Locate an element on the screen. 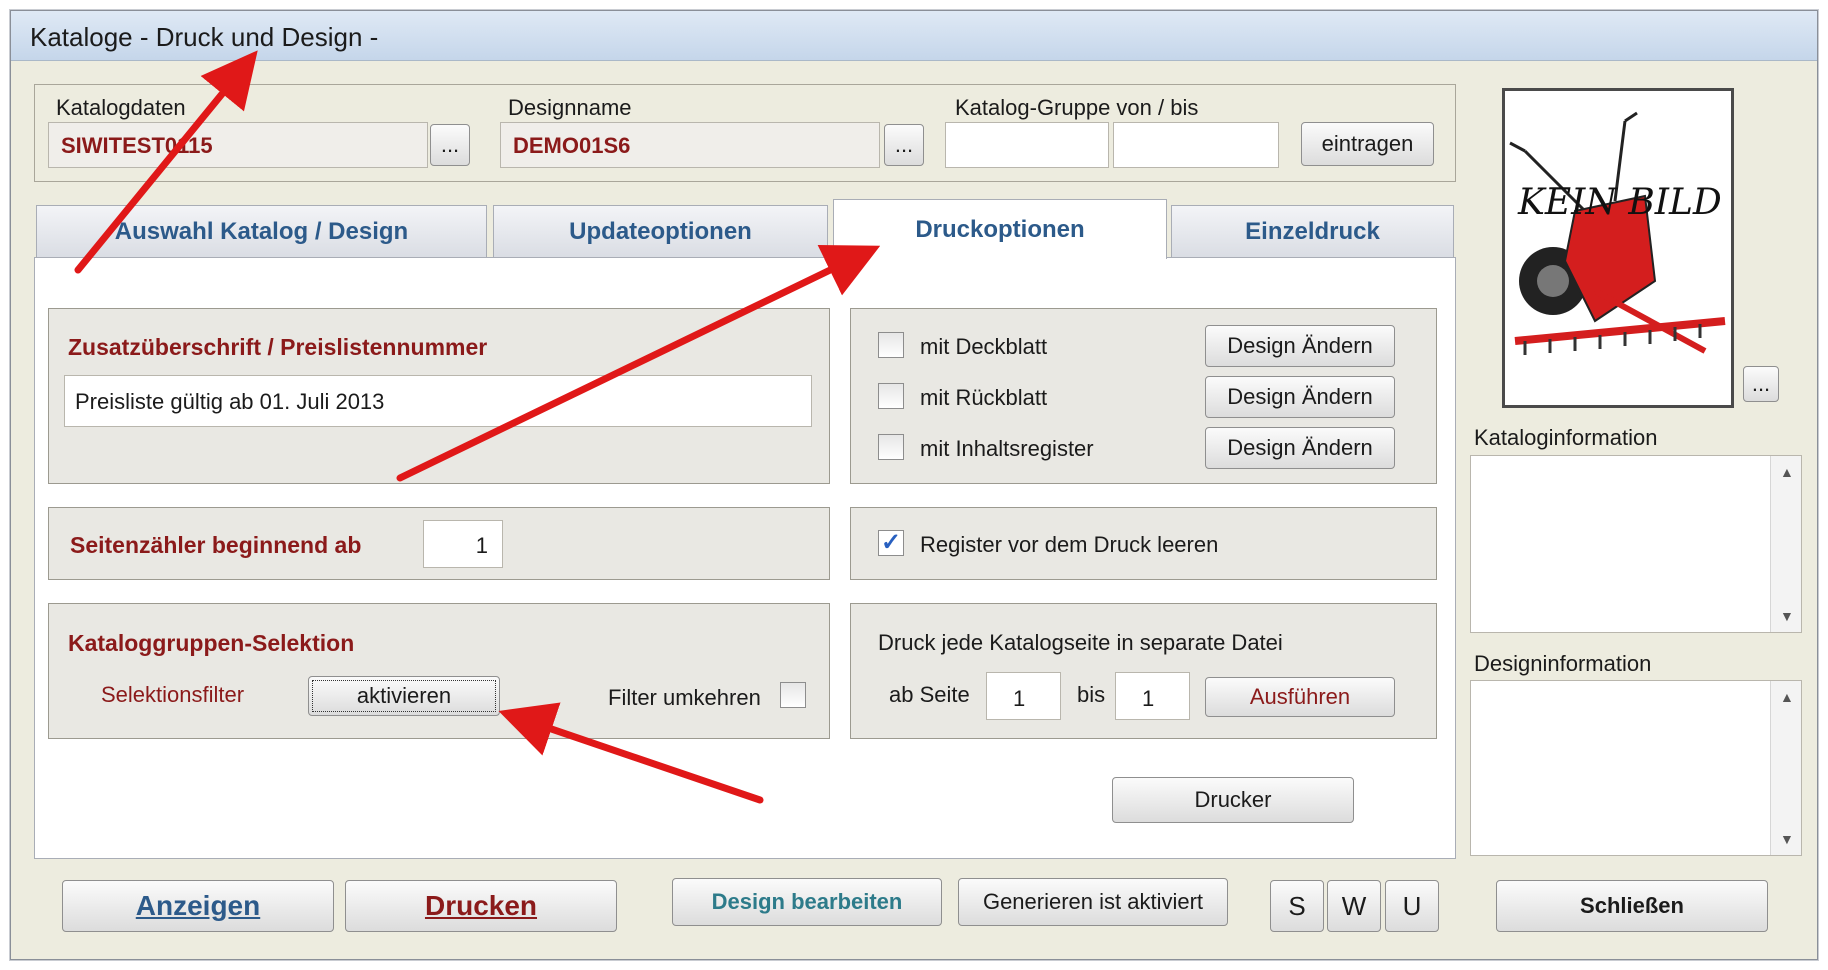 This screenshot has width=1828, height=970. arrow-to-title is located at coordinates (166, 162).